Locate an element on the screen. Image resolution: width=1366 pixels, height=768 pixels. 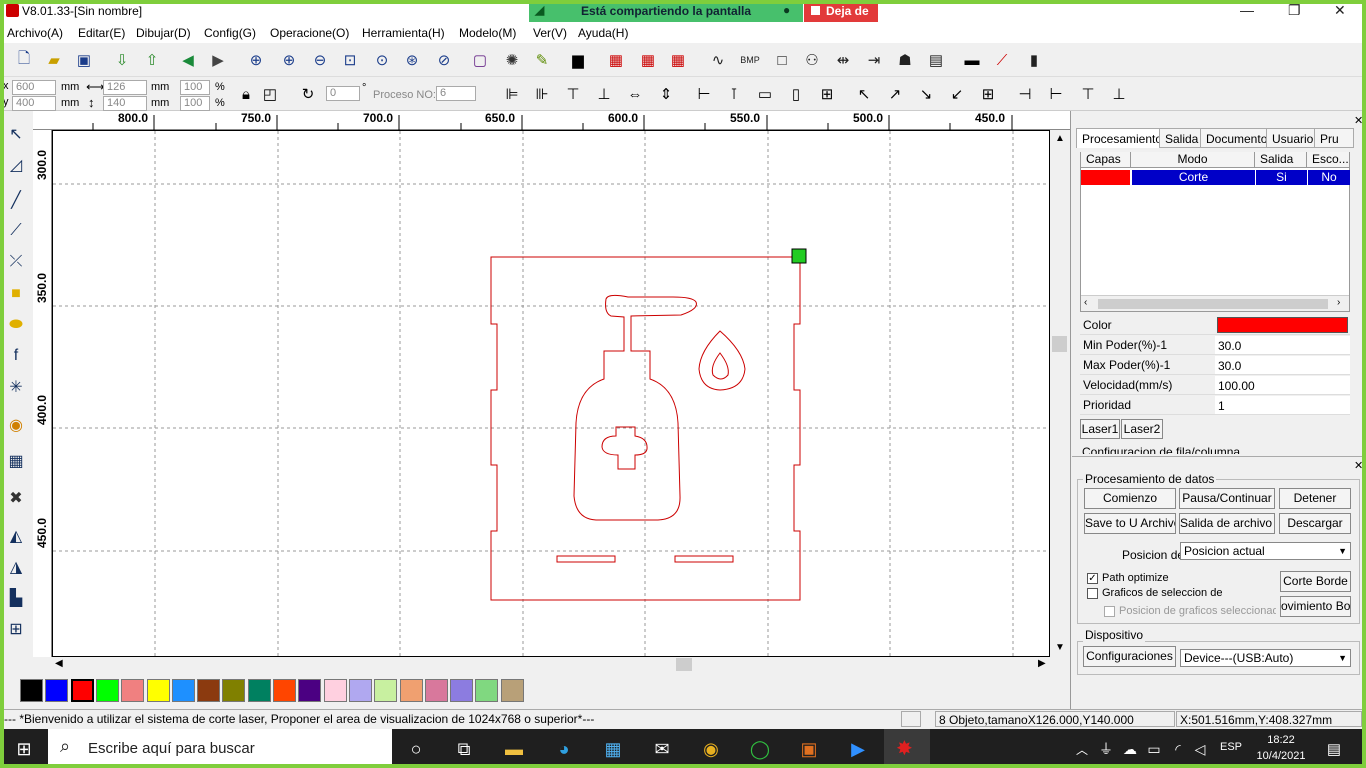
same-size-icon: ⊞ is located at coordinates (827, 94).